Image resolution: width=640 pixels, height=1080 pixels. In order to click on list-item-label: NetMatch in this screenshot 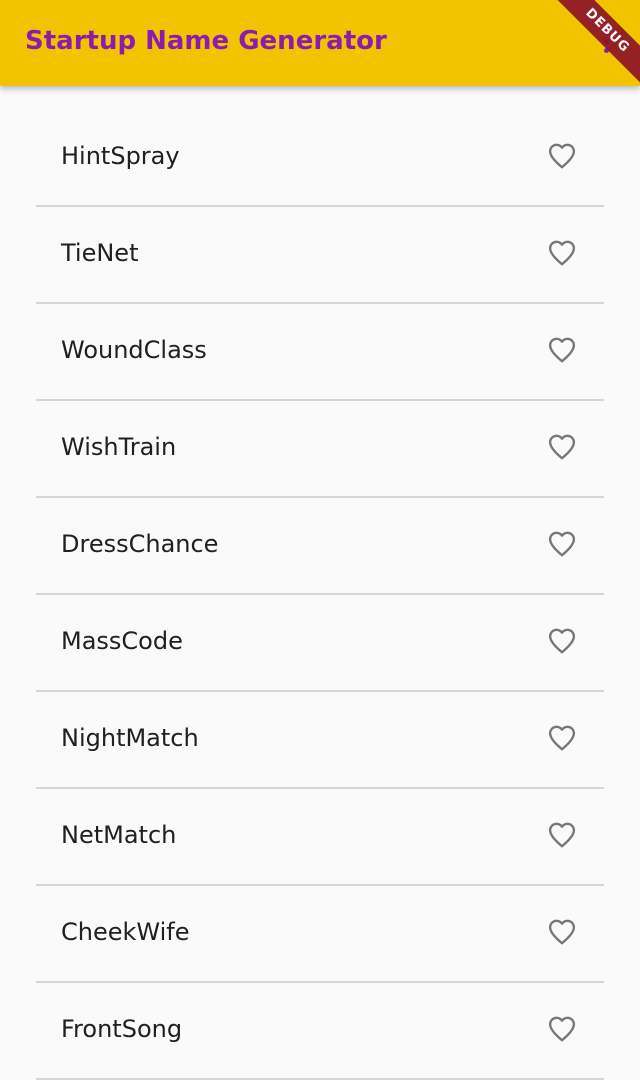, I will do `click(119, 835)`.